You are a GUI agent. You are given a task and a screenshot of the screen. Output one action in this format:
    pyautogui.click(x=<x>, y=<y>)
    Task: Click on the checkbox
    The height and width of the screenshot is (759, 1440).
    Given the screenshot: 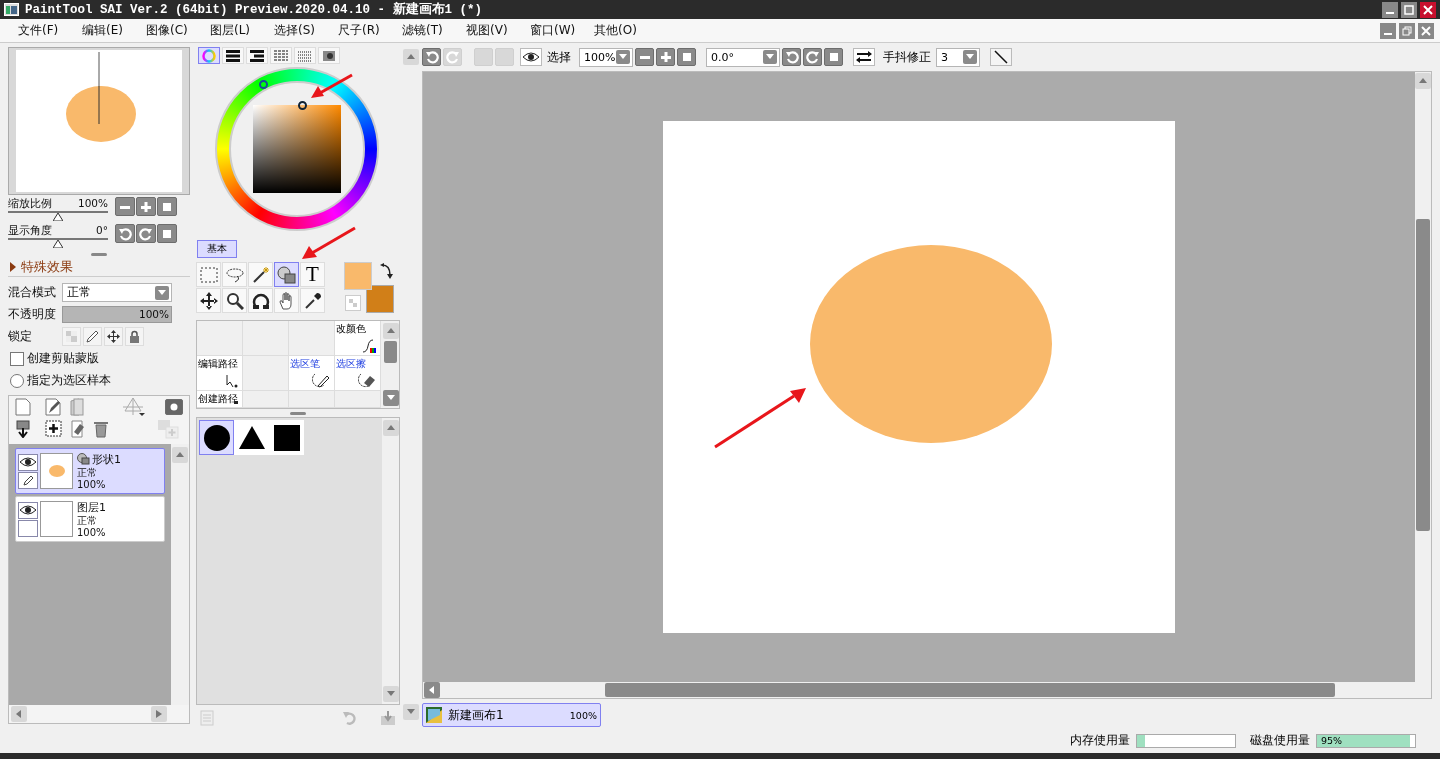 What is the action you would take?
    pyautogui.click(x=17, y=358)
    